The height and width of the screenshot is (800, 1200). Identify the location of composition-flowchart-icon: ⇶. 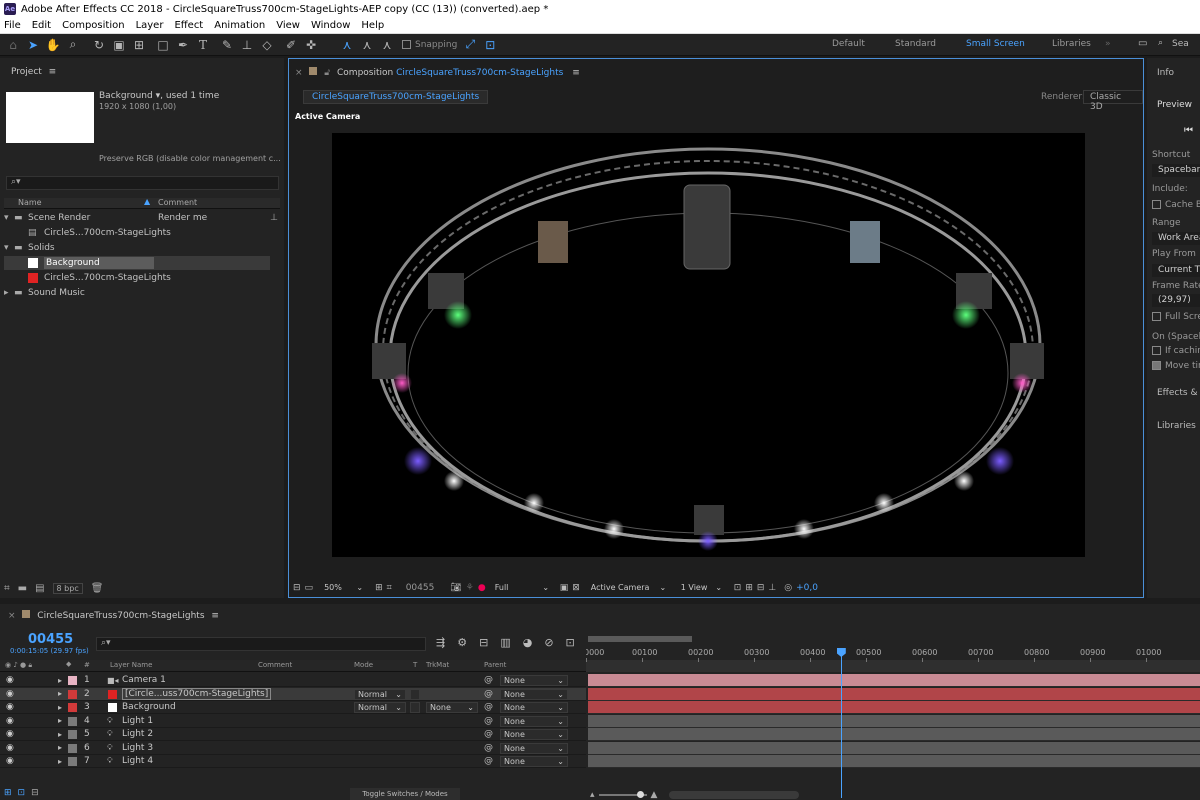
(440, 642).